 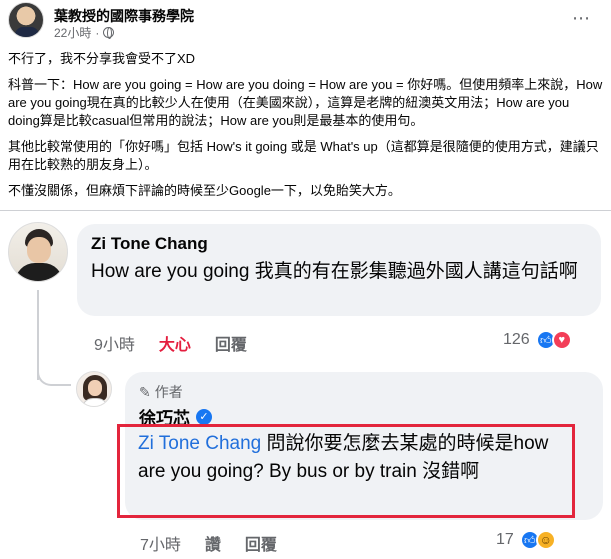 I want to click on reaction-summary: 126 👍︎ ♥, so click(x=537, y=340).